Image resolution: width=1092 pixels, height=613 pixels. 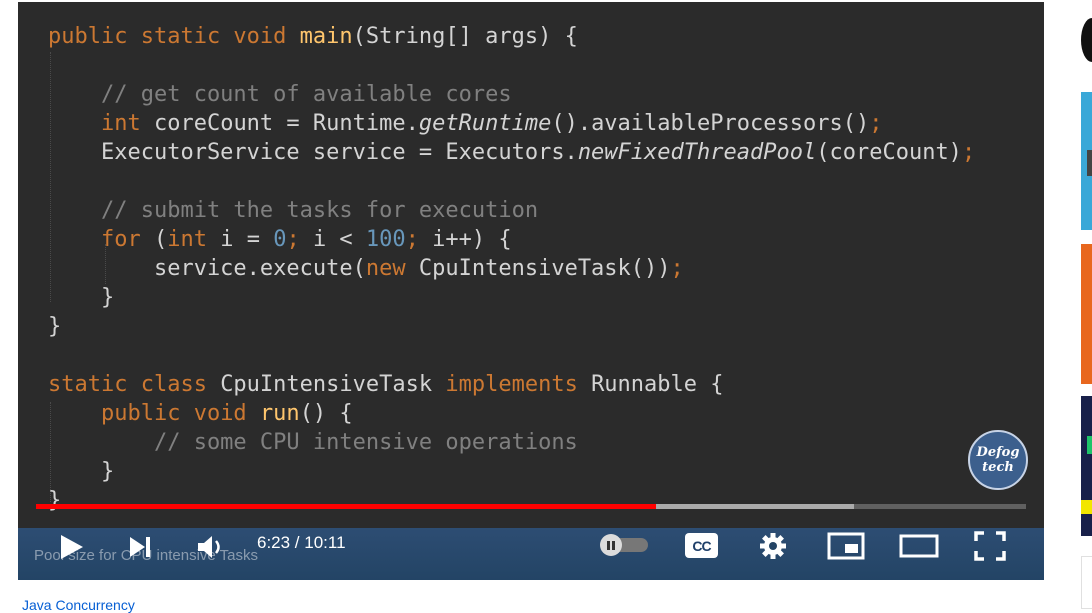 What do you see at coordinates (333, 384) in the screenshot?
I see `code-token: CpuIntensiveTask` at bounding box center [333, 384].